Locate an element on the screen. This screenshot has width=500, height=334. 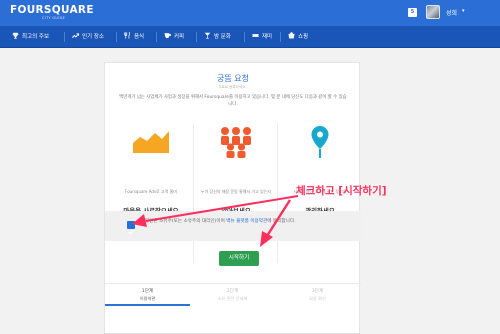
annotation-arrows is located at coordinates (215, 221).